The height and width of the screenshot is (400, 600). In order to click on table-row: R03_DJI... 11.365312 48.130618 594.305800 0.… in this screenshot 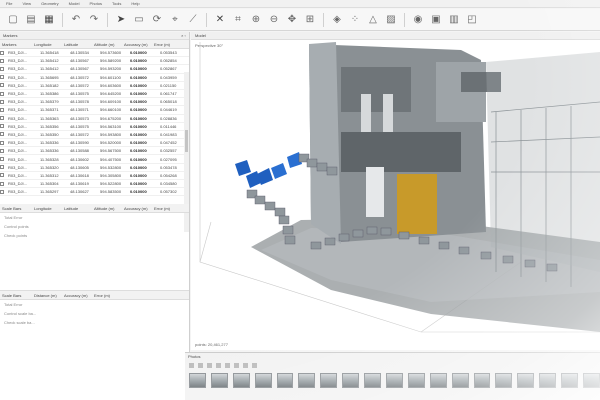, I will do `click(94, 176)`.